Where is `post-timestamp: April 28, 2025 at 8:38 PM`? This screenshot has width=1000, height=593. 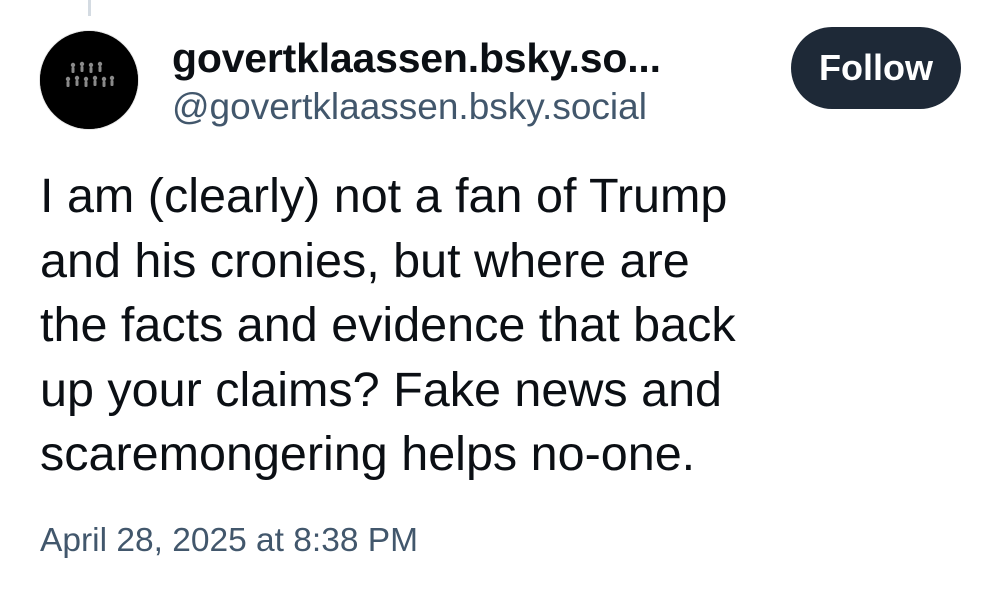 post-timestamp: April 28, 2025 at 8:38 PM is located at coordinates (229, 541).